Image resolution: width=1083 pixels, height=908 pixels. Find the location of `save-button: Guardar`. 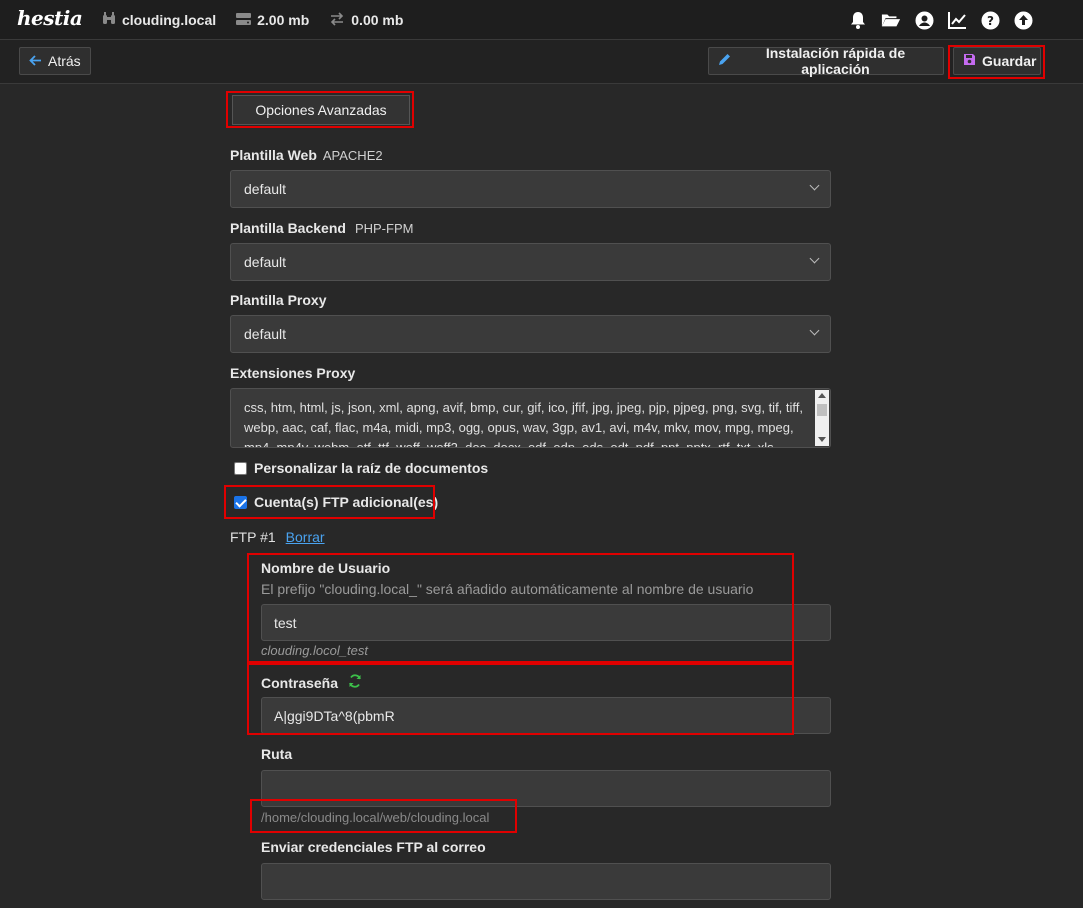

save-button: Guardar is located at coordinates (997, 61).